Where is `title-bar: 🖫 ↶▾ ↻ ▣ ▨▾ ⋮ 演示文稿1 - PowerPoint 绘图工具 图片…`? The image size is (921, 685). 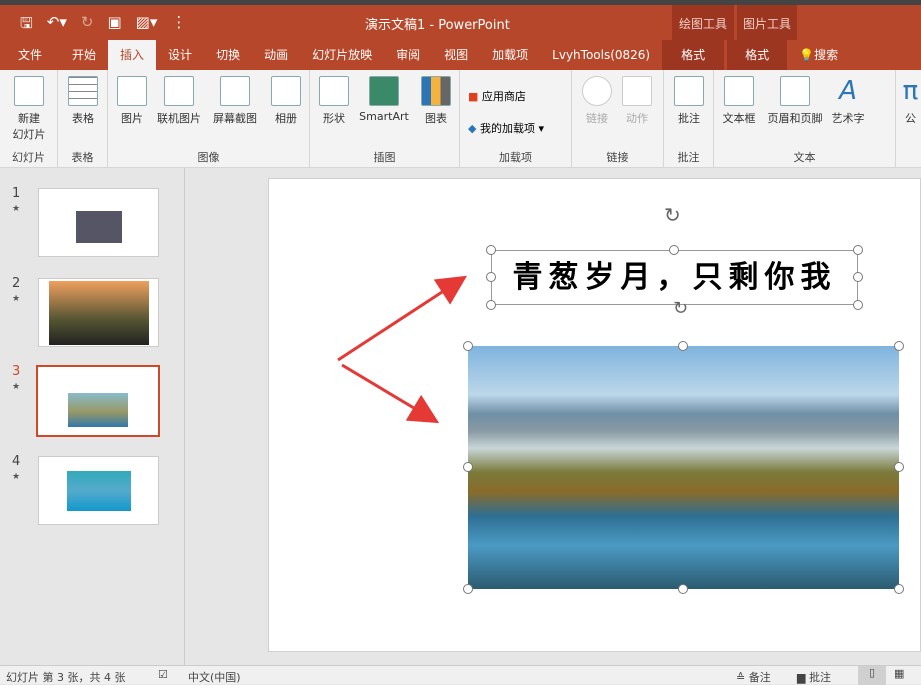 title-bar: 🖫 ↶▾ ↻ ▣ ▨▾ ⋮ 演示文稿1 - PowerPoint 绘图工具 图片… is located at coordinates (460, 37).